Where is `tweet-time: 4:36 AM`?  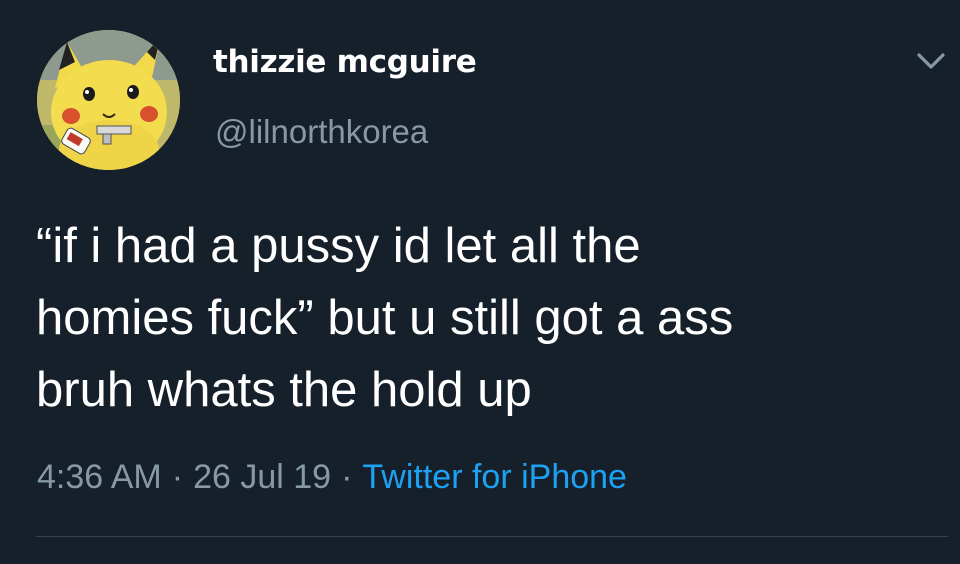
tweet-time: 4:36 AM is located at coordinates (99, 477).